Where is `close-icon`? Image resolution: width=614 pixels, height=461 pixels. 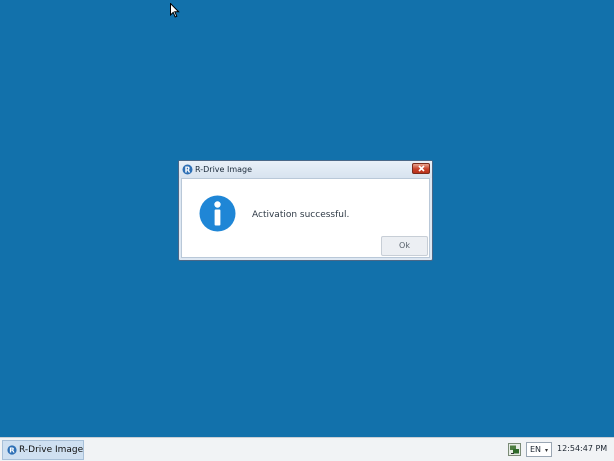
close-icon is located at coordinates (421, 168).